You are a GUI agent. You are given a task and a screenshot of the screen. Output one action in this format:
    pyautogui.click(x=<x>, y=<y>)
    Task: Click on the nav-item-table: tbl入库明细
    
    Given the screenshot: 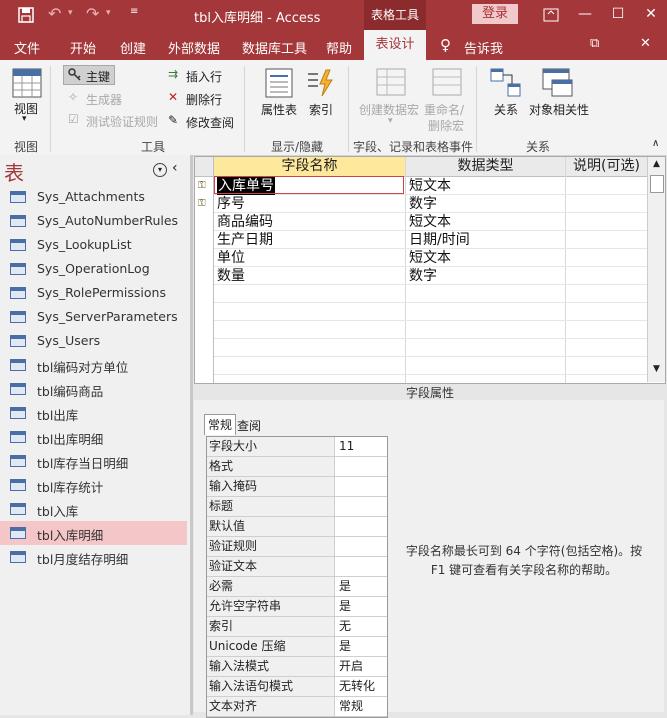 What is the action you would take?
    pyautogui.click(x=93, y=533)
    